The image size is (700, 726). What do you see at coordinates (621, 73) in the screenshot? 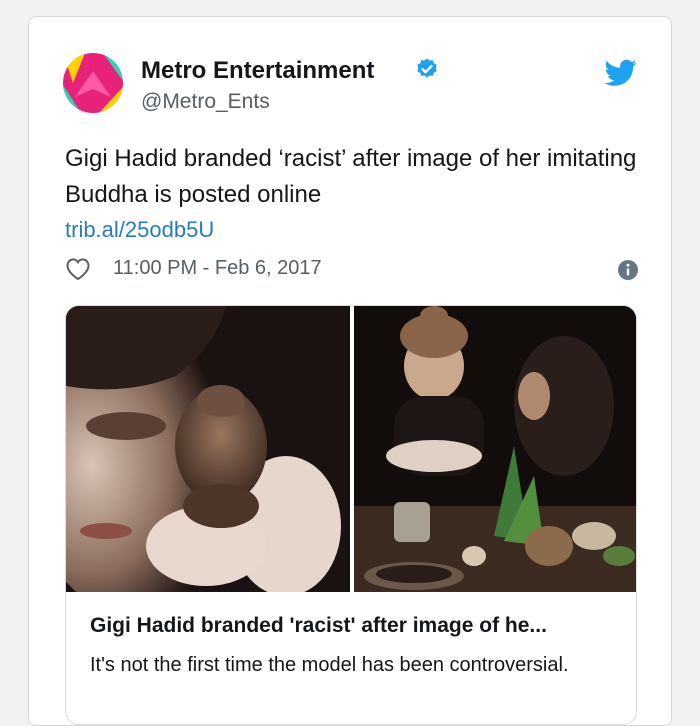
I see `twitter-bird-icon` at bounding box center [621, 73].